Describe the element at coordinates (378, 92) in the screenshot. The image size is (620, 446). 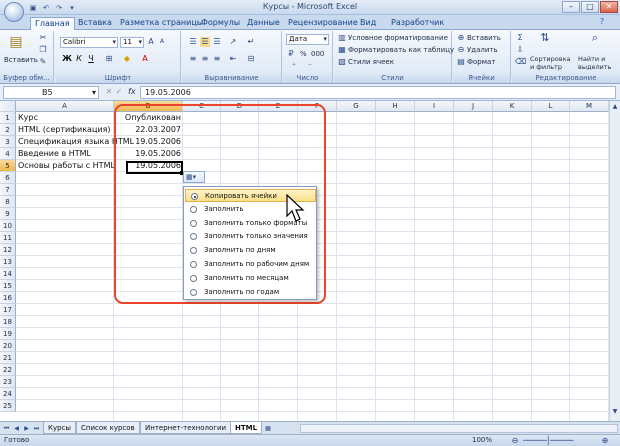
I see `formula-input: 19.05.2006` at that location.